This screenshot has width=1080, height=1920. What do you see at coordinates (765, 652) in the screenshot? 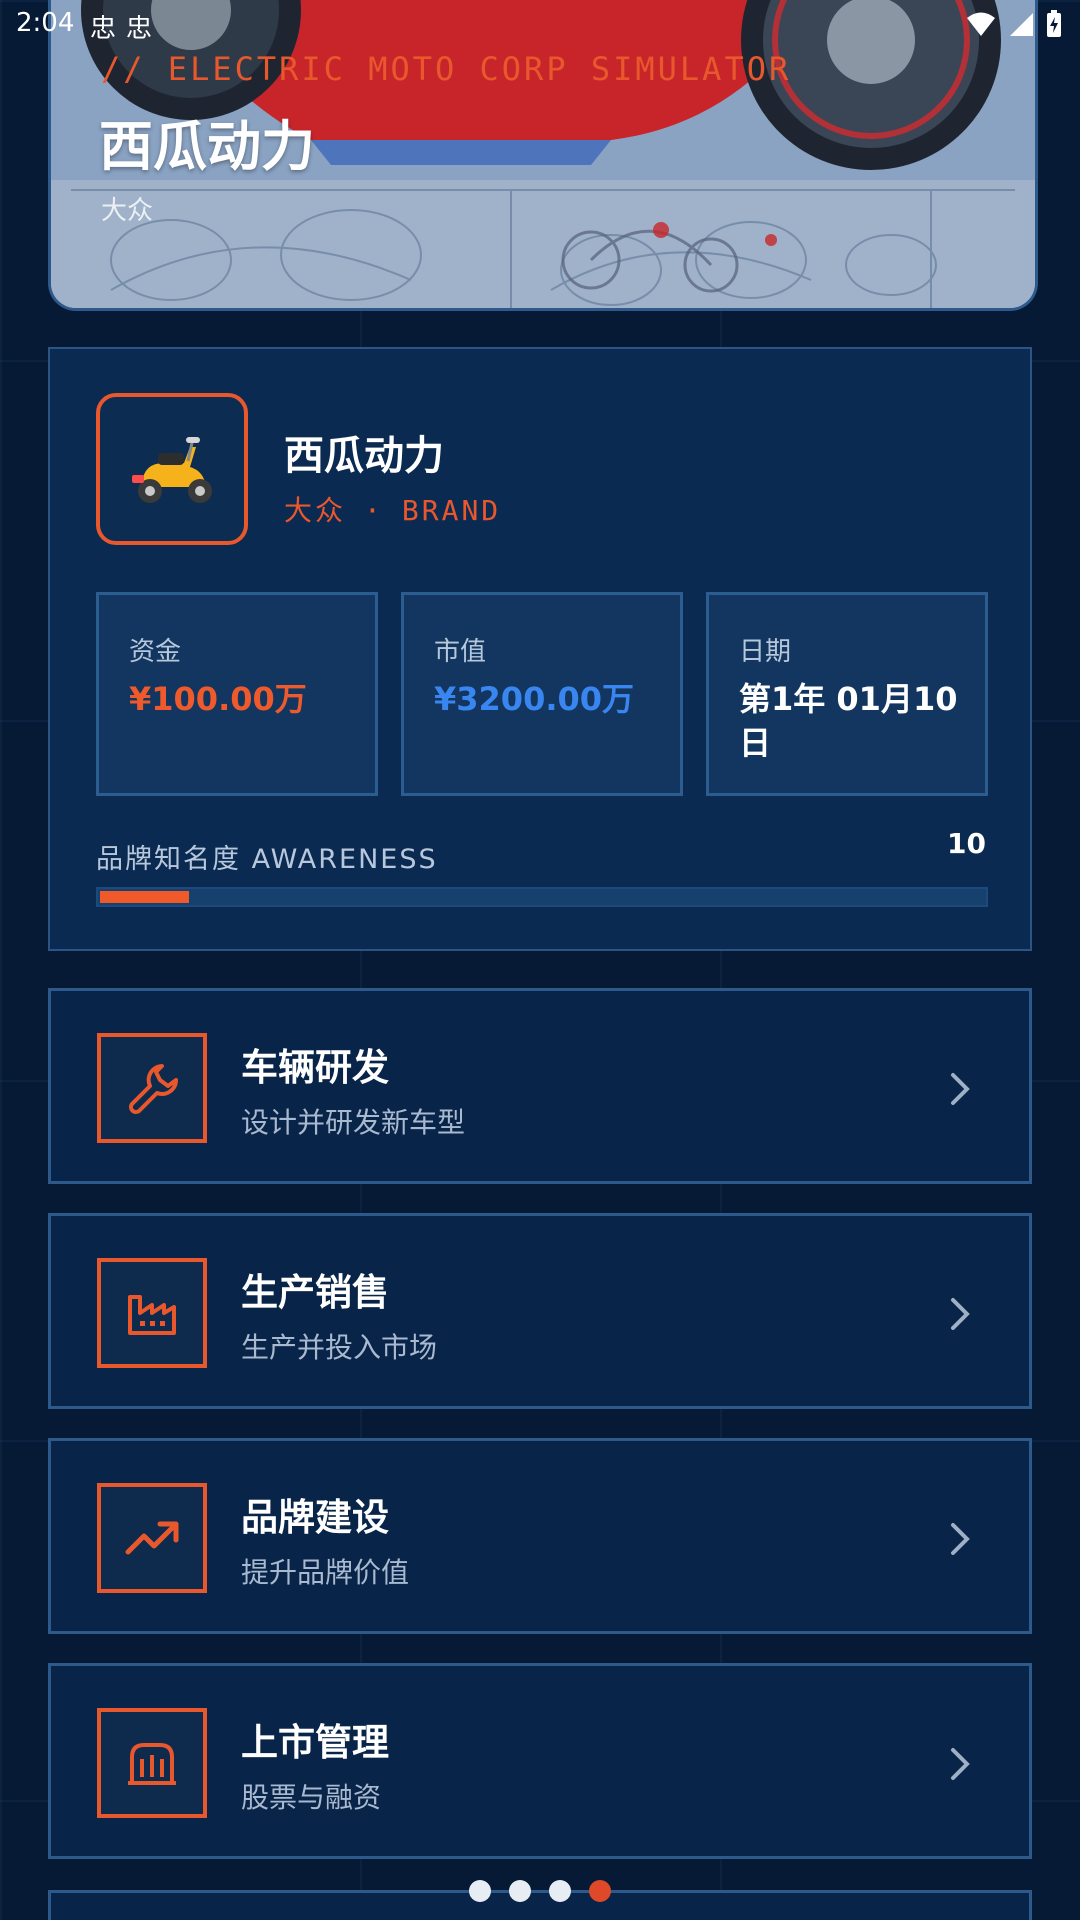
I see `date-label: 日期` at bounding box center [765, 652].